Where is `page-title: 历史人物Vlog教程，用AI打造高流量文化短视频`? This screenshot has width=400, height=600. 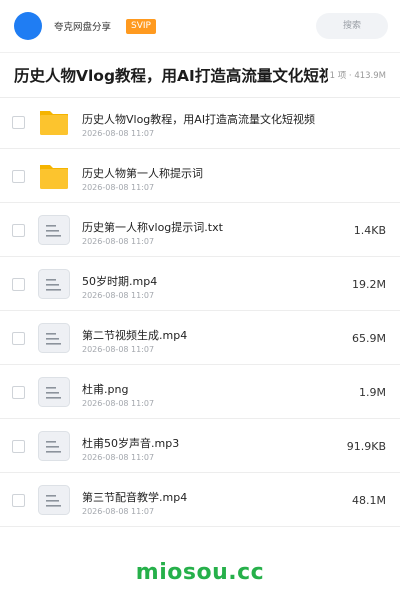 page-title: 历史人物Vlog教程，用AI打造高流量文化短视频 is located at coordinates (171, 76).